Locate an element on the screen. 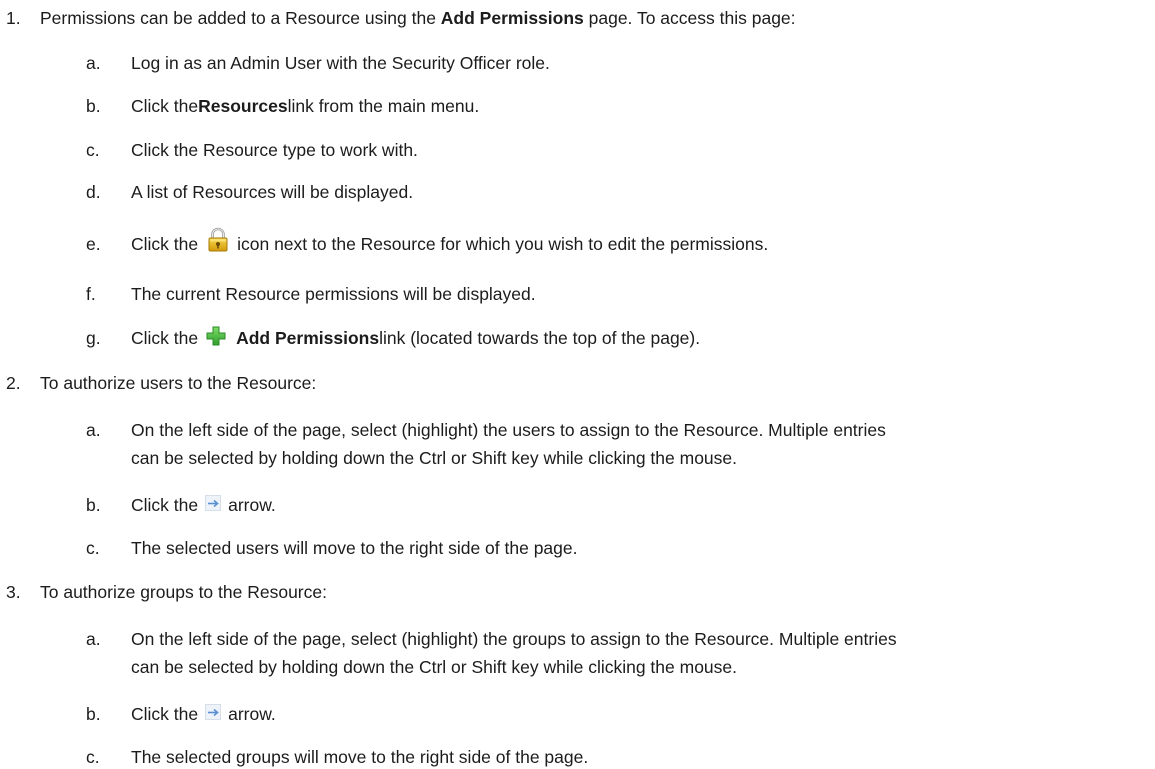  text-part: link from the main menu. is located at coordinates (383, 106).